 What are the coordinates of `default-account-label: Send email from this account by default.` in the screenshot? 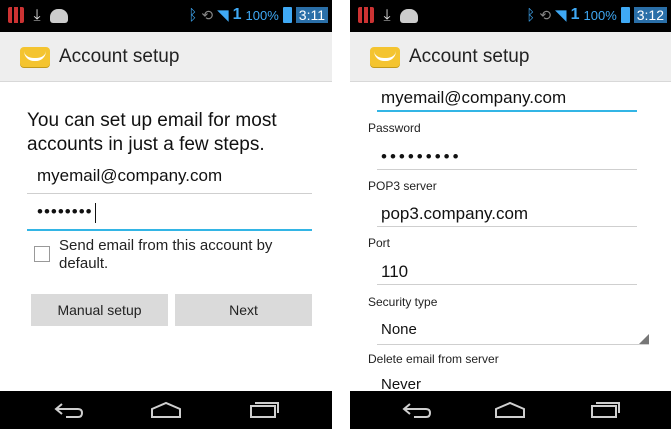 It's located at (166, 254).